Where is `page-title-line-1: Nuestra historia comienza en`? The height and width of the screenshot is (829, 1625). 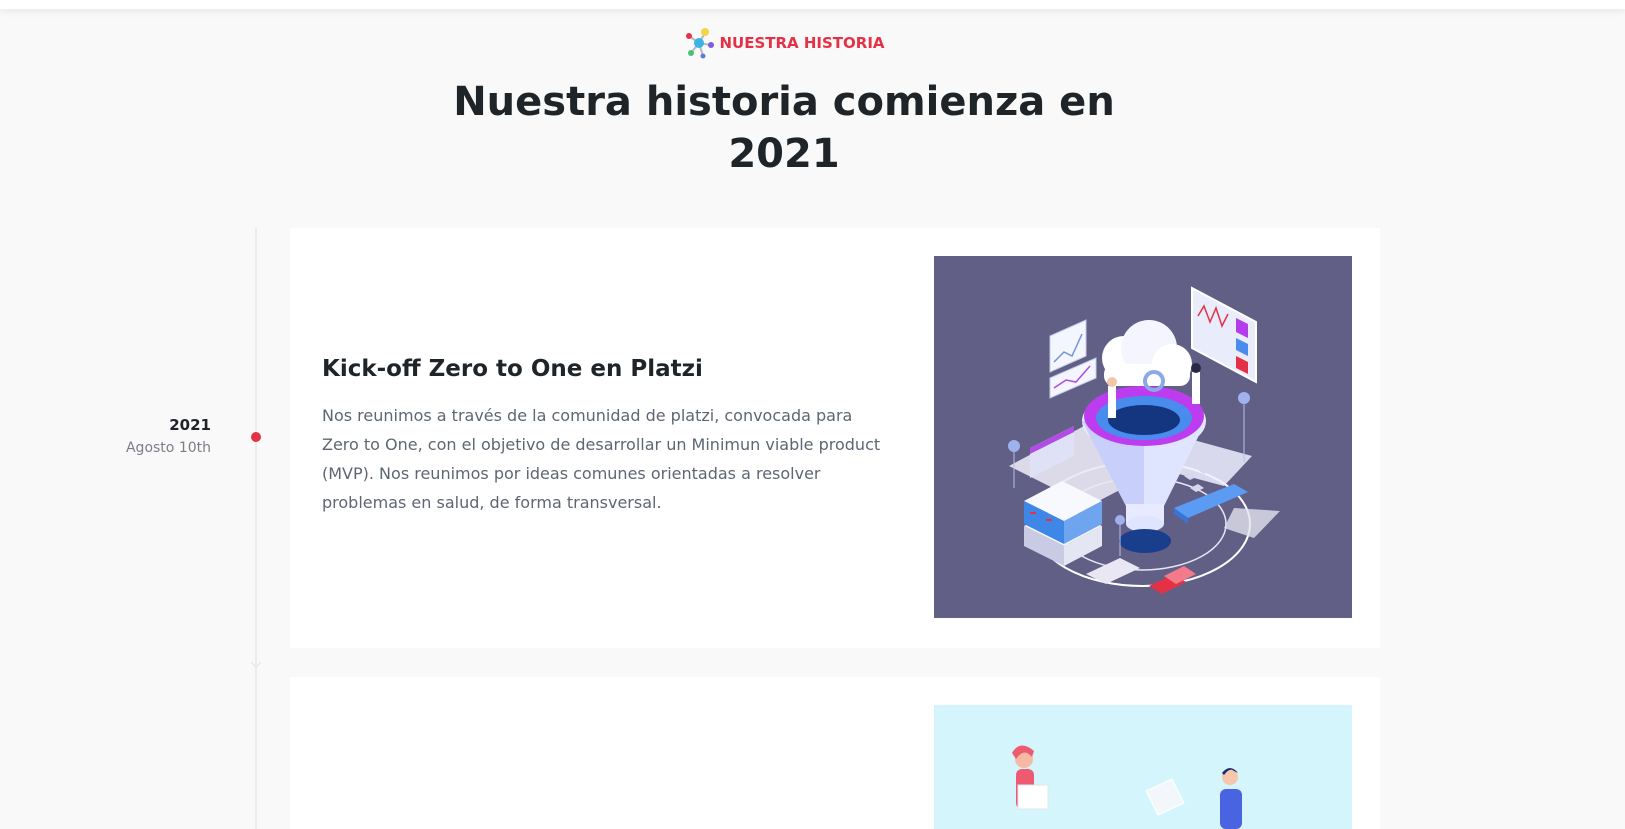 page-title-line-1: Nuestra historia comienza en is located at coordinates (784, 102).